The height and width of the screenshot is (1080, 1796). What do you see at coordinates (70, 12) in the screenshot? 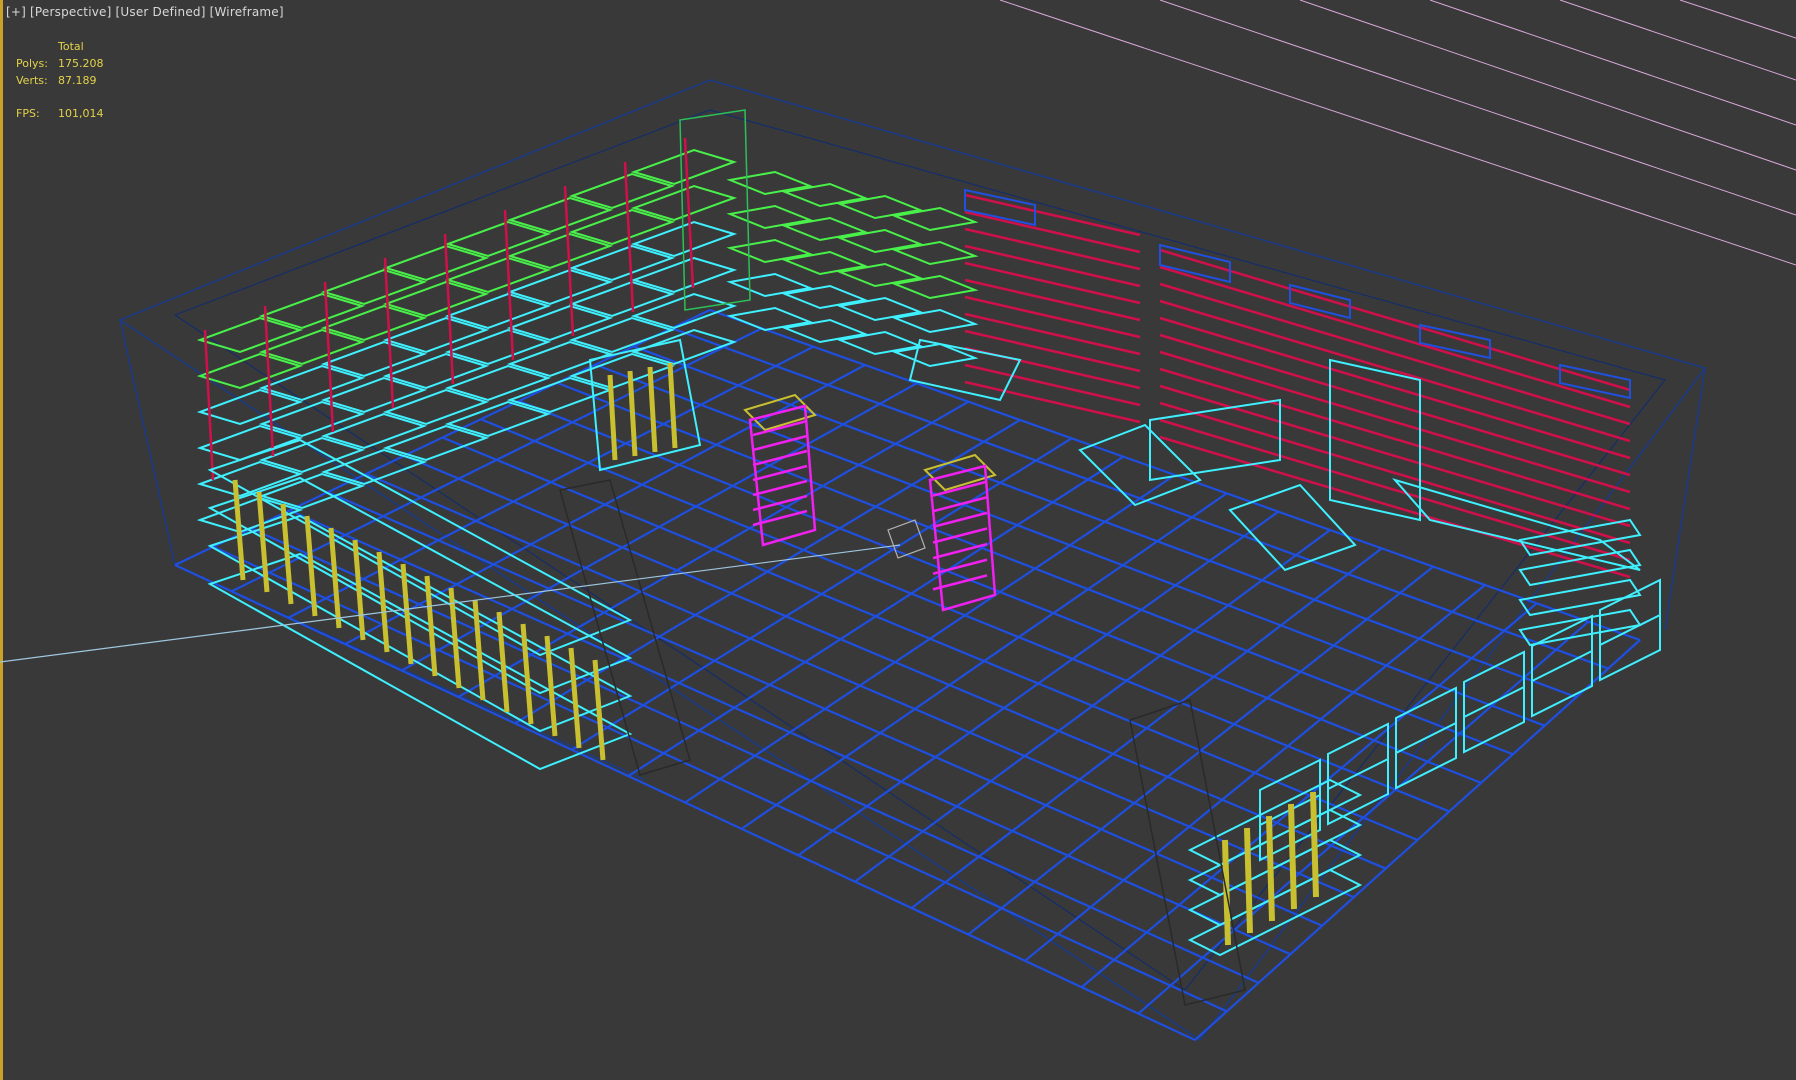
I see `viewport-view-menu: [Perspective]` at bounding box center [70, 12].